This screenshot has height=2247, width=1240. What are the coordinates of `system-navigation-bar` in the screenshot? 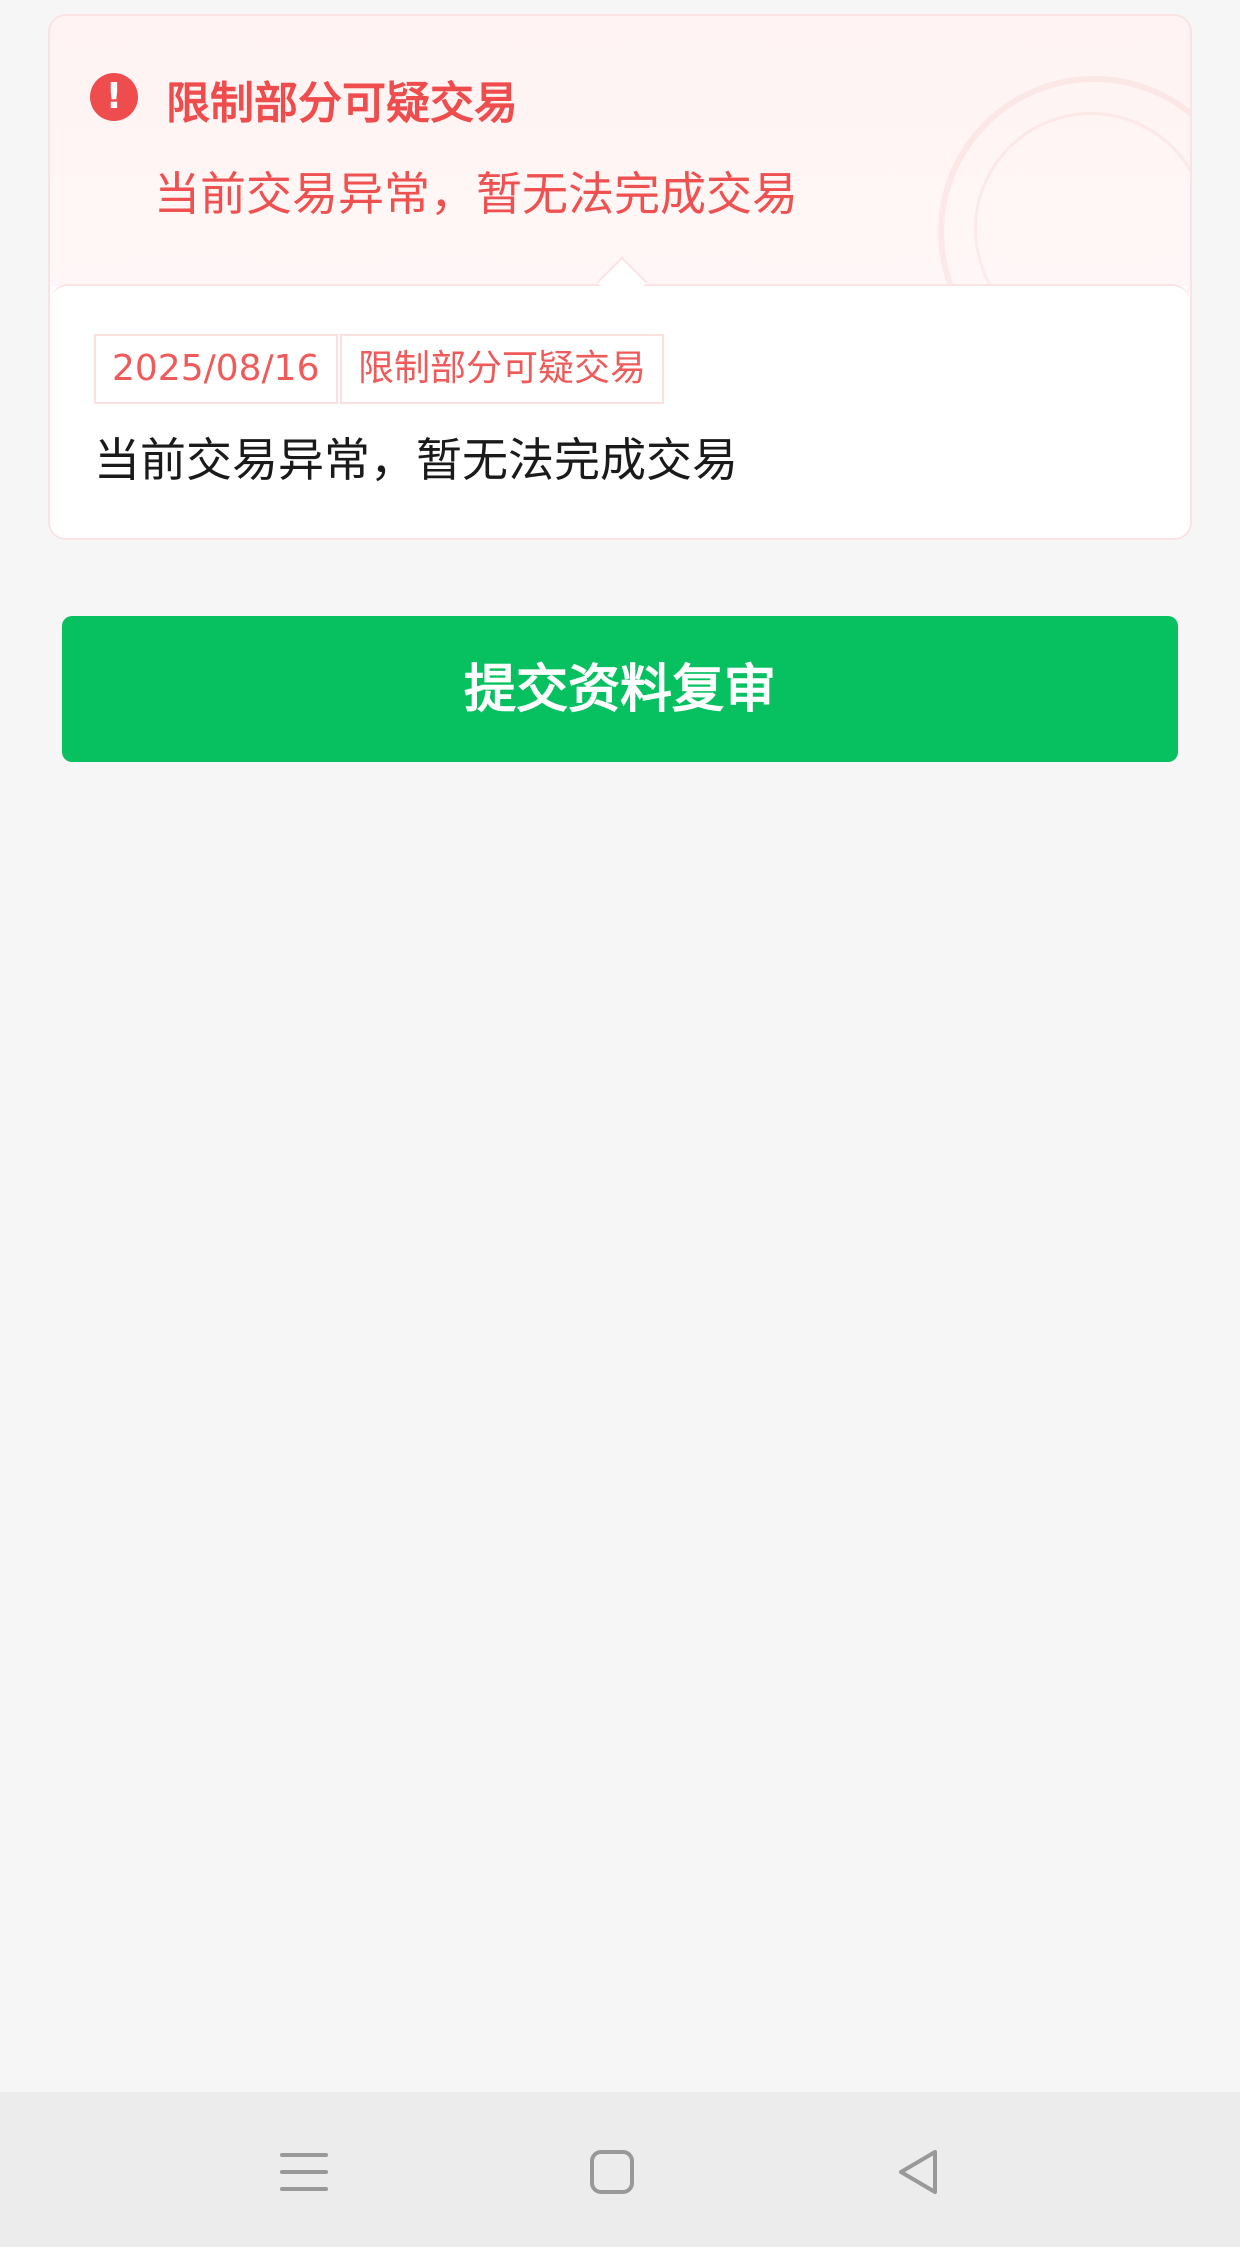 It's located at (620, 2169).